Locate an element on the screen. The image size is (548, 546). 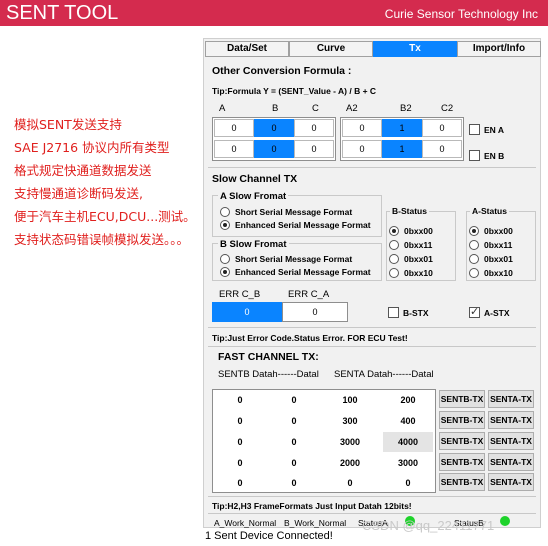
senta-datah: 100 is located at coordinates (350, 400).